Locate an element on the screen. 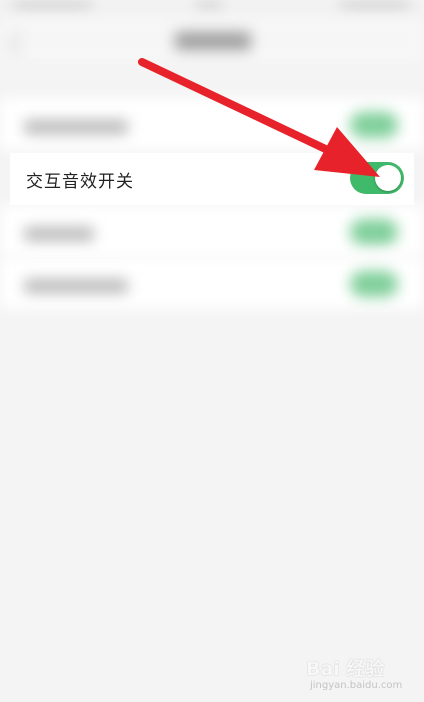 This screenshot has width=424, height=702. interaction-sound-label: 交互音效开关 is located at coordinates (80, 182).